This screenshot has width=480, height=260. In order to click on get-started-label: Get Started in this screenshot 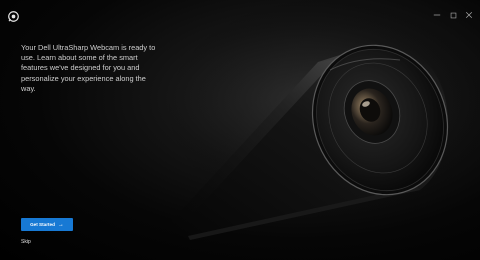, I will do `click(42, 224)`.